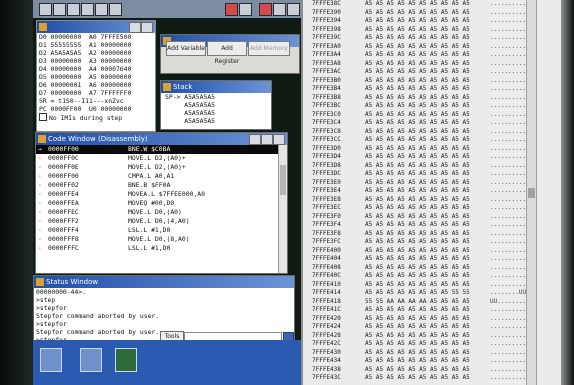 The image size is (574, 385). I want to click on add-register-button: Add Register, so click(227, 53).